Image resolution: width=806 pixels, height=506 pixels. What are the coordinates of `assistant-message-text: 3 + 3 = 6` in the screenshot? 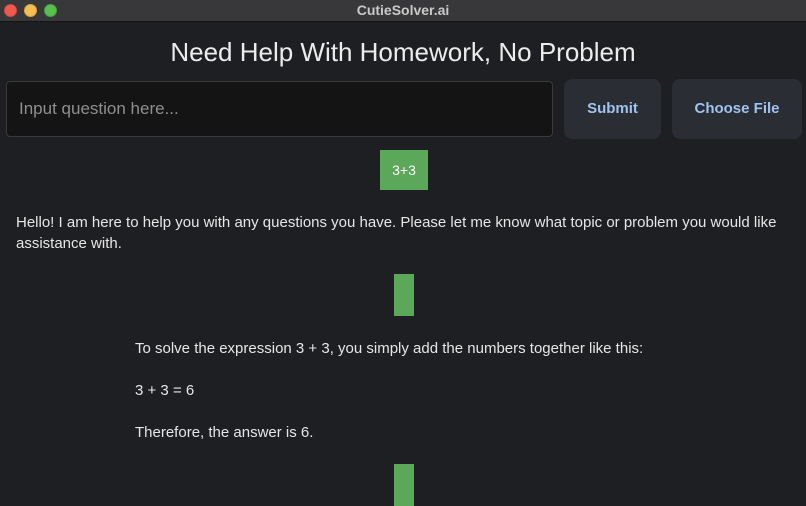 It's located at (165, 390).